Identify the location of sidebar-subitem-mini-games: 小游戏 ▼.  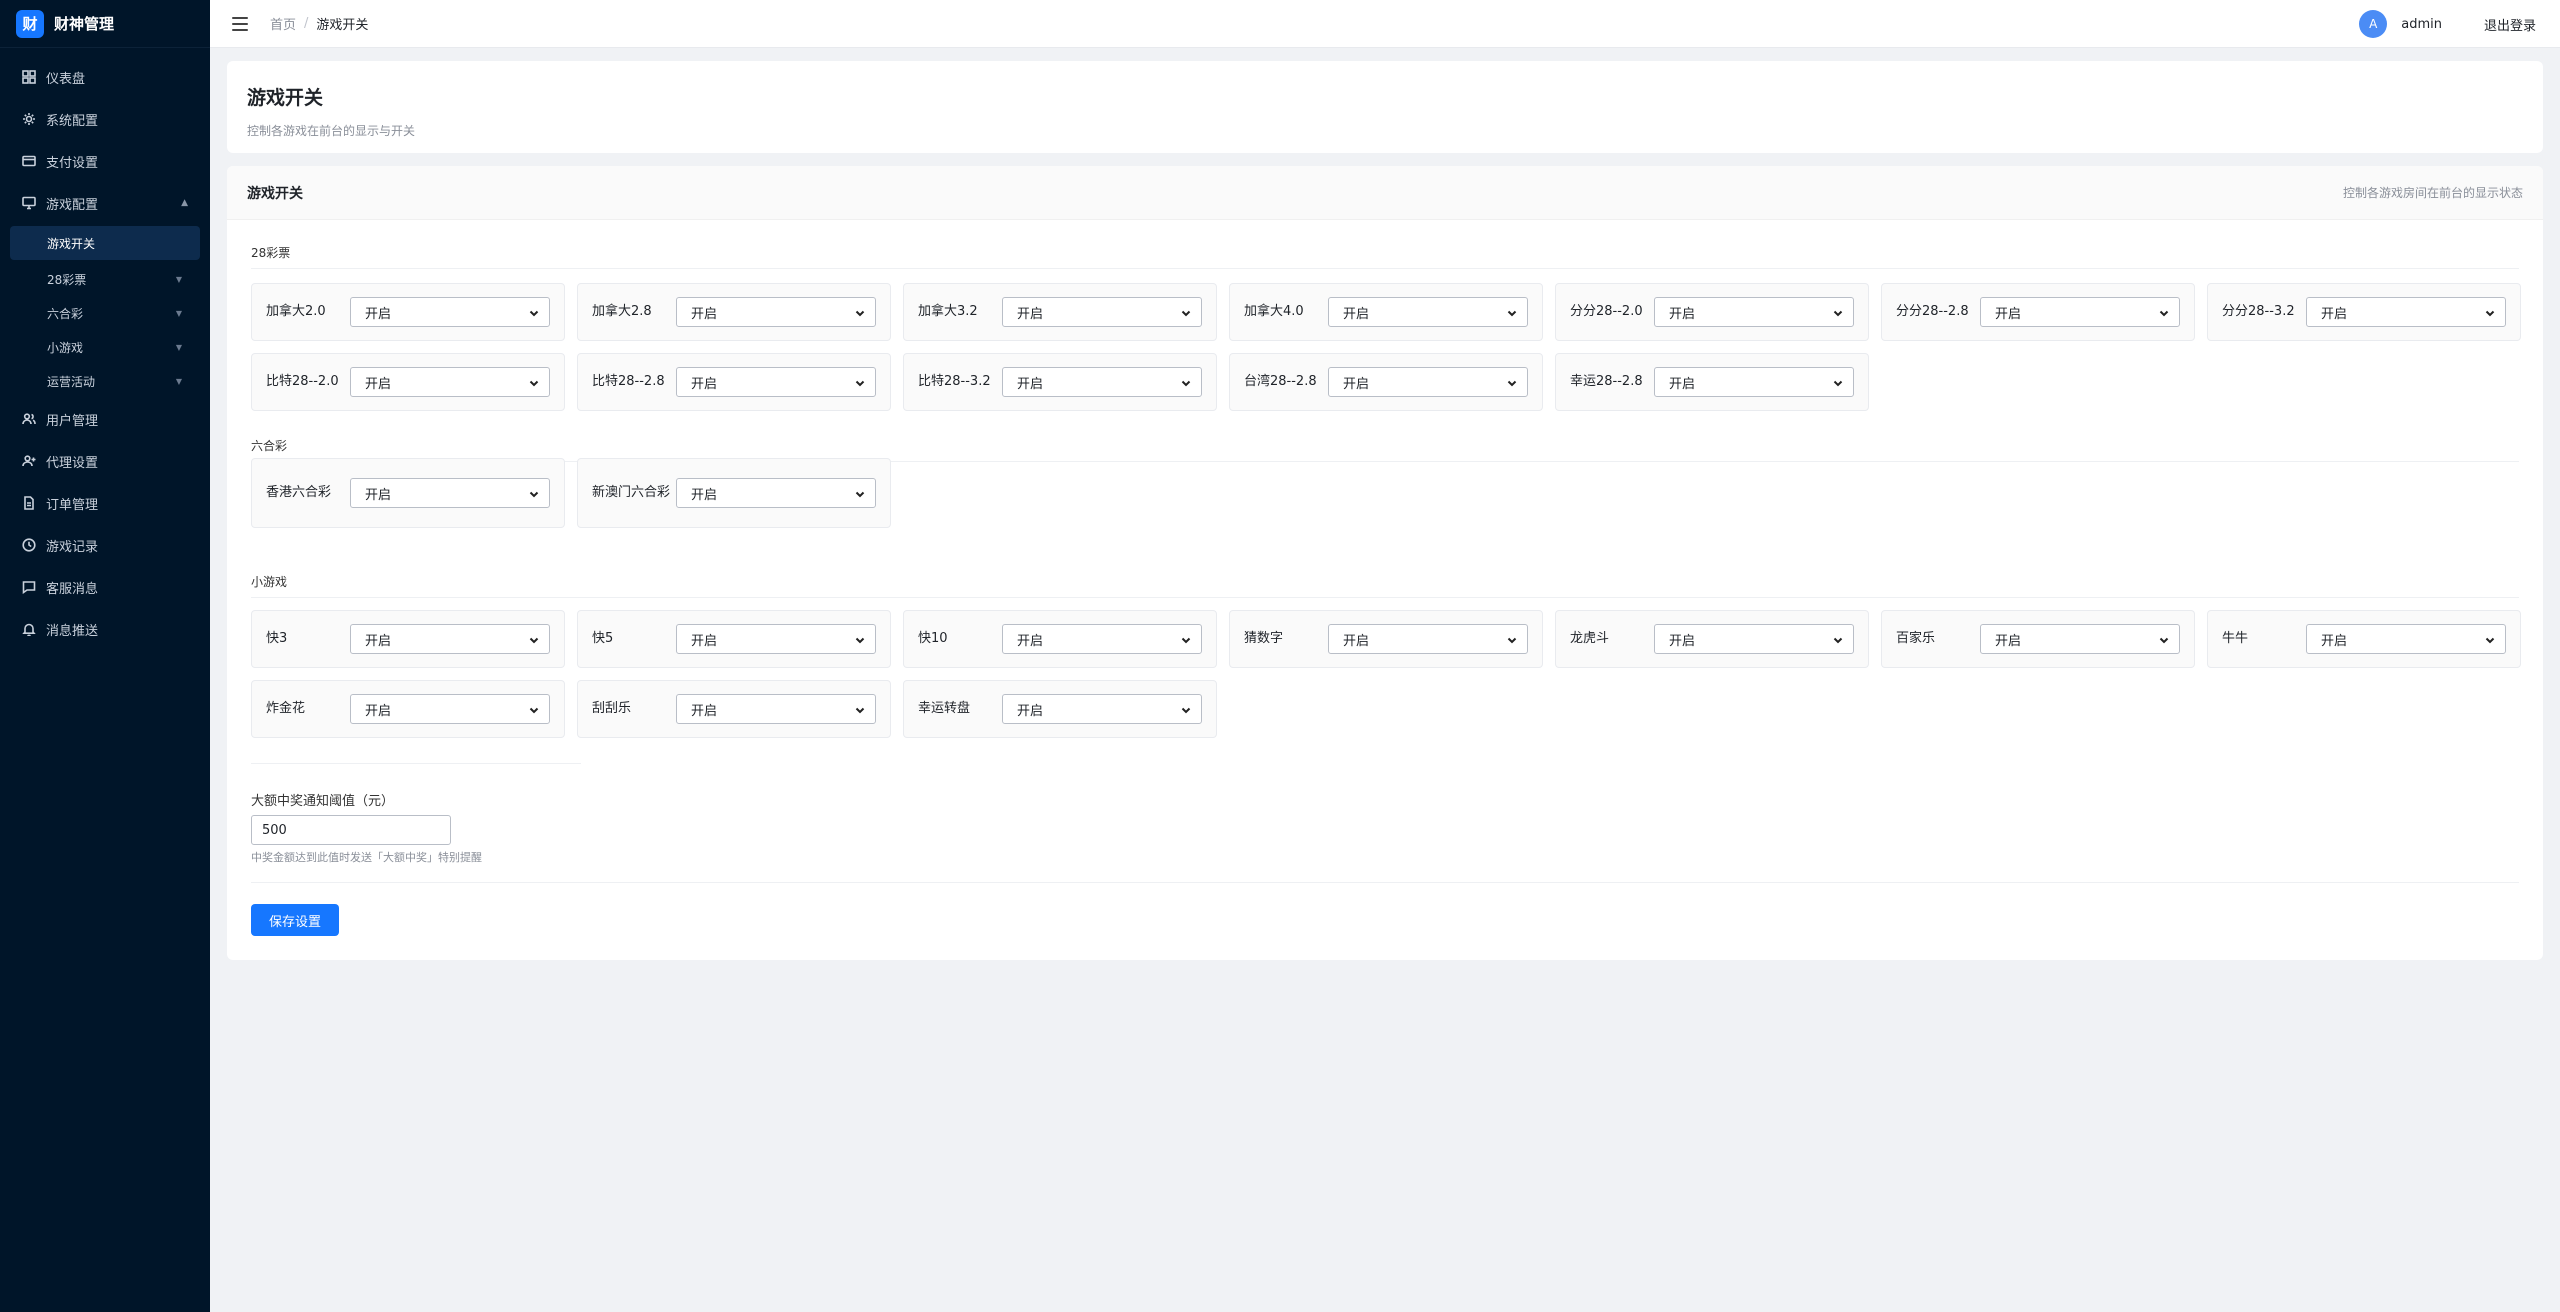
(105, 347).